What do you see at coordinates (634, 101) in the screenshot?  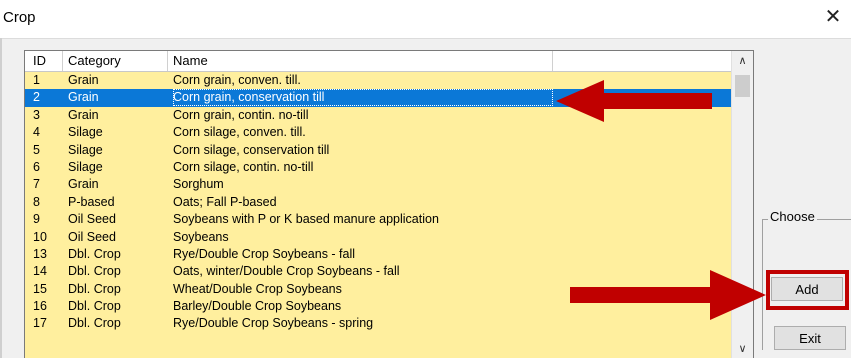 I see `red-arrow-left-icon` at bounding box center [634, 101].